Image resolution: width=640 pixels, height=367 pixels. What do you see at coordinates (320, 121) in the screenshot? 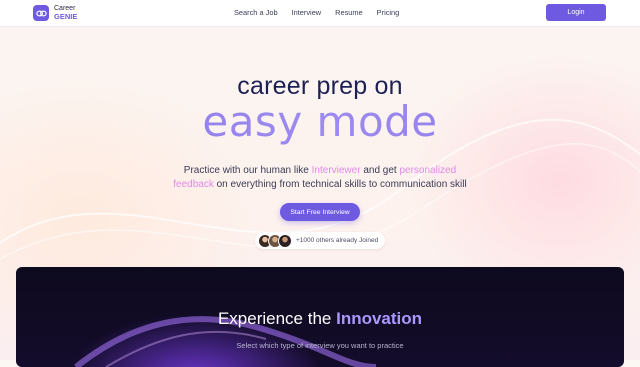
I see `hero-subheading: easy mode` at bounding box center [320, 121].